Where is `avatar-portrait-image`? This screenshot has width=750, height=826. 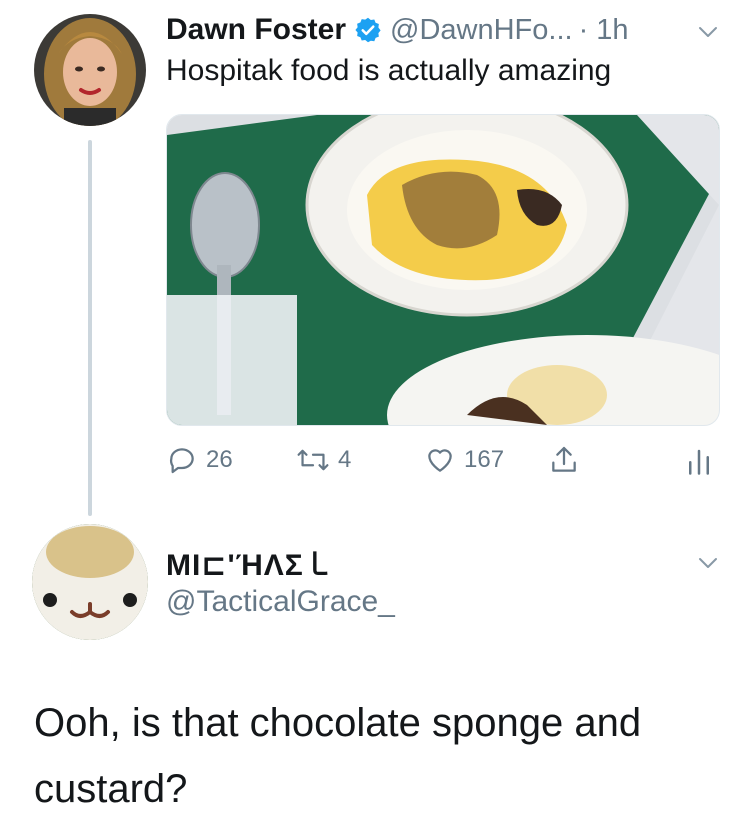 avatar-portrait-image is located at coordinates (90, 70).